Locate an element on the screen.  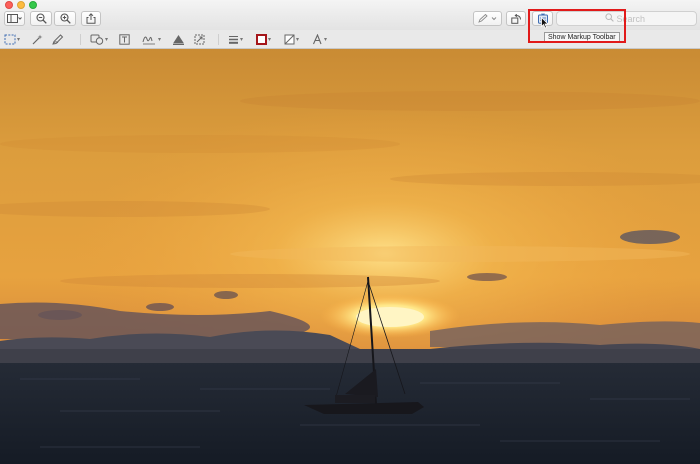
search-input is located at coordinates (632, 18).